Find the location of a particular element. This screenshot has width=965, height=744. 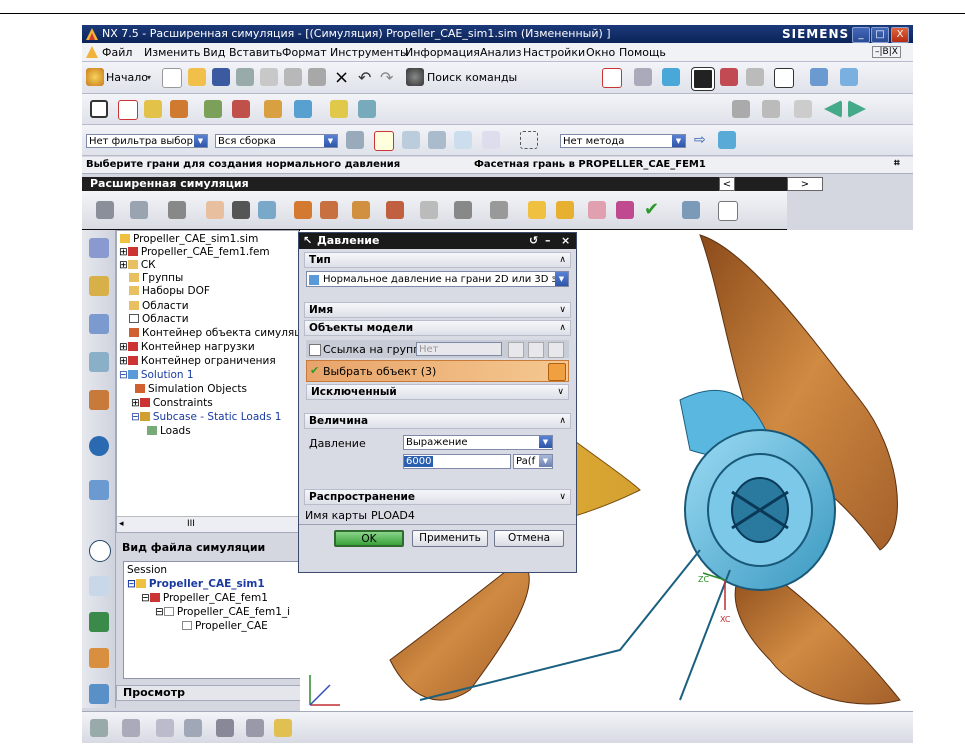

connection-icon is located at coordinates (255, 728).